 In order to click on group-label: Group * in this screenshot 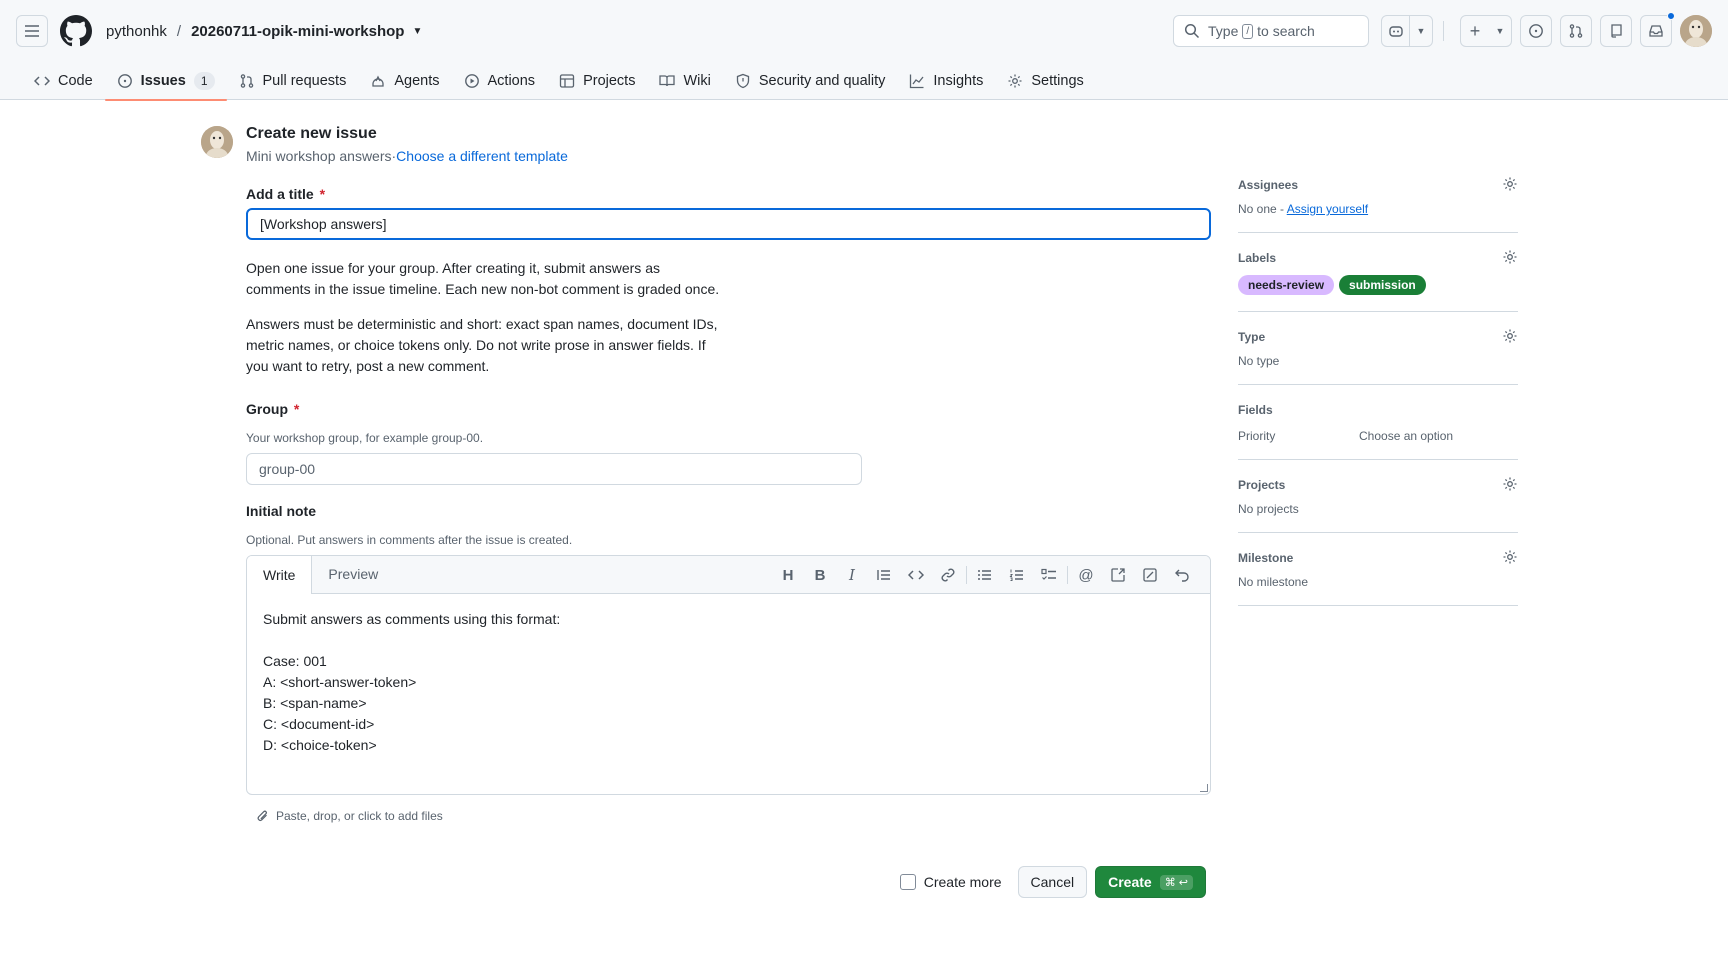, I will do `click(726, 409)`.